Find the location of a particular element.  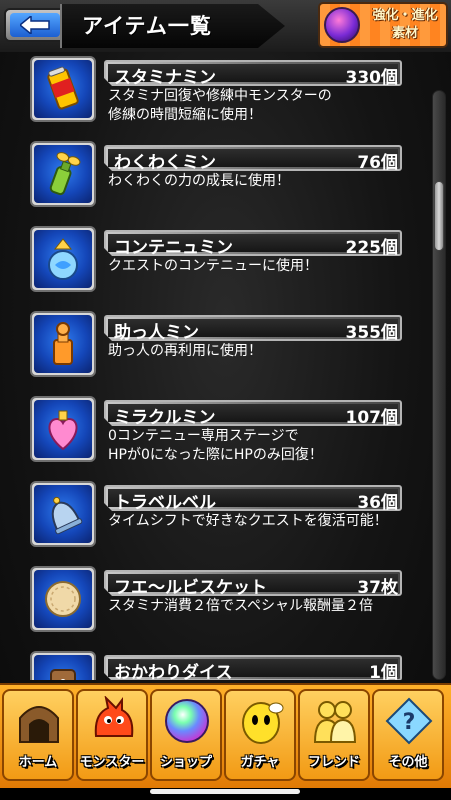

list-scrollbar is located at coordinates (439, 385).